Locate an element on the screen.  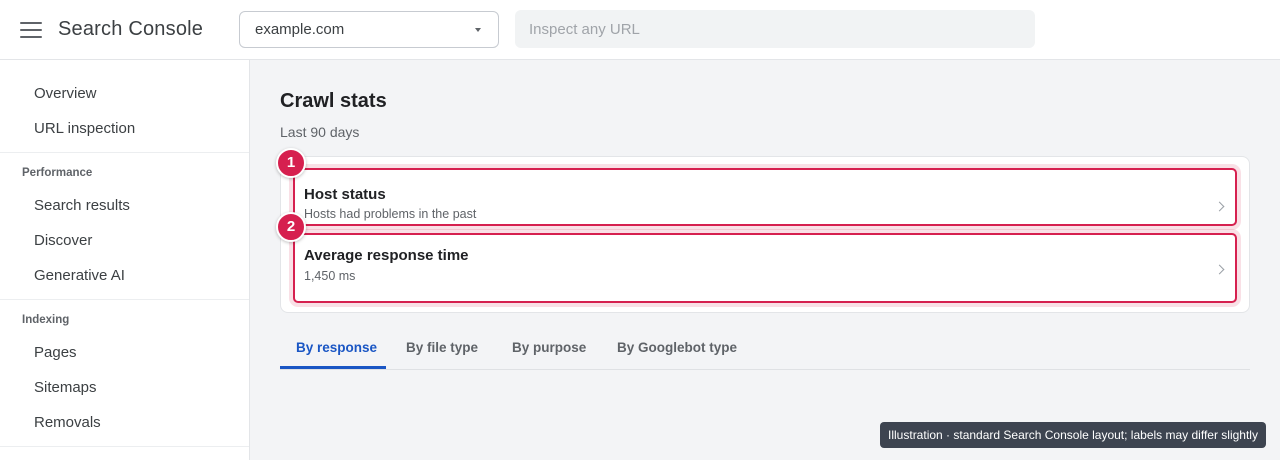
sidebar-section-indexing: Indexing is located at coordinates (46, 320).